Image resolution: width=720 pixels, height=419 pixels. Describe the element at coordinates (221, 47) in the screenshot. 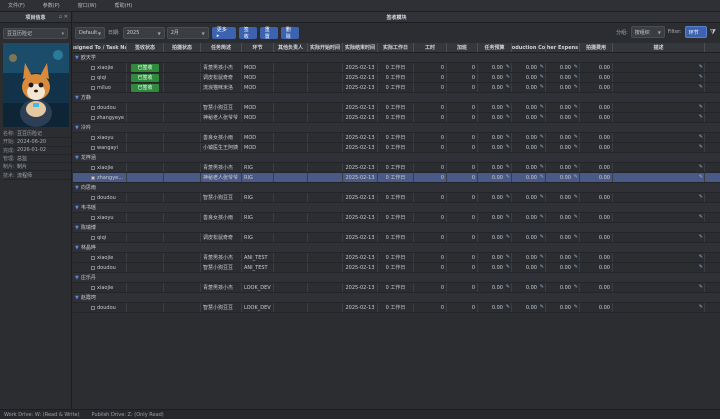

I see `column-header: 任务简述` at that location.